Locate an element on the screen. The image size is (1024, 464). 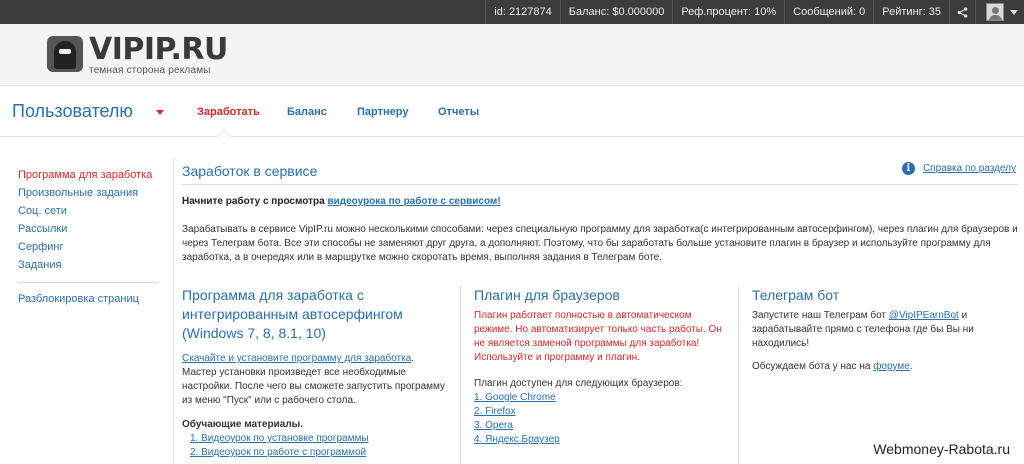
sidebar-item-social: Соц. сети is located at coordinates (88, 211).